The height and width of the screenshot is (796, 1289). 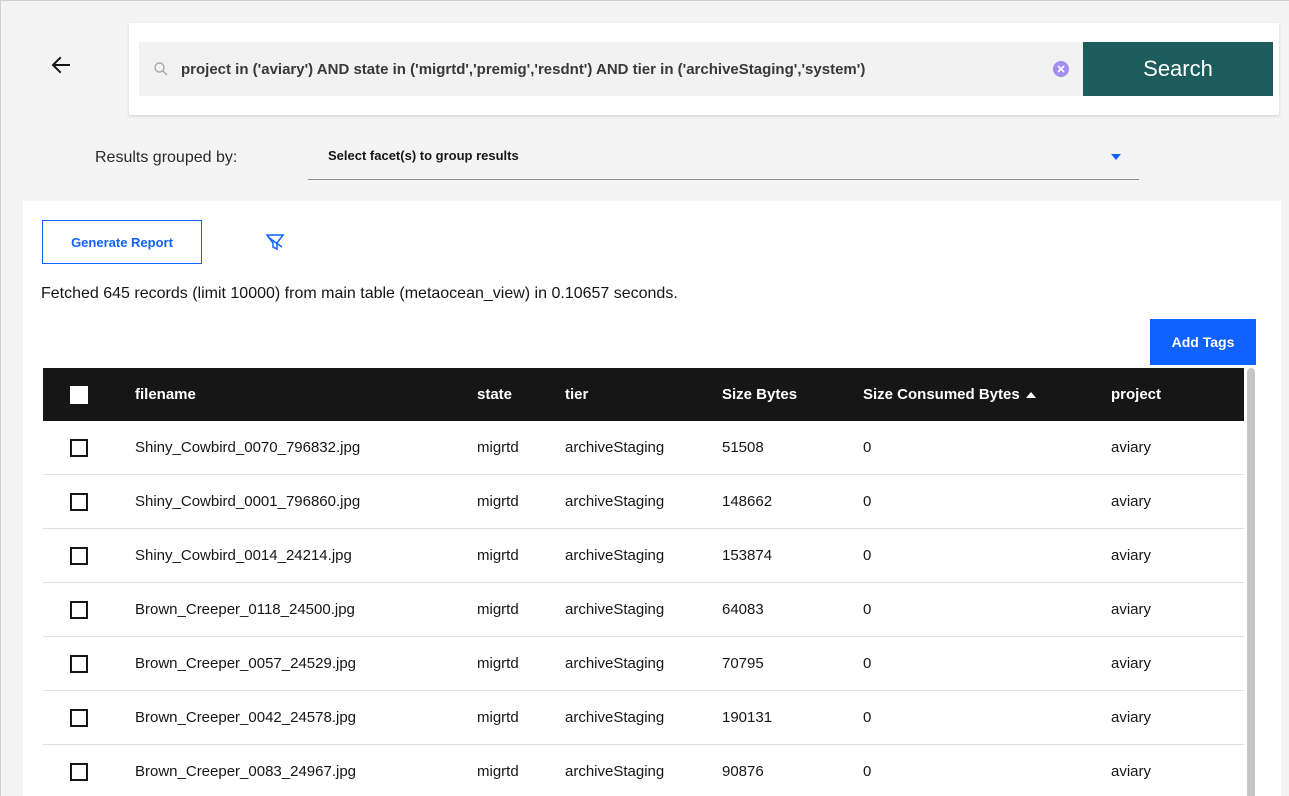 I want to click on search-input, so click(x=611, y=69).